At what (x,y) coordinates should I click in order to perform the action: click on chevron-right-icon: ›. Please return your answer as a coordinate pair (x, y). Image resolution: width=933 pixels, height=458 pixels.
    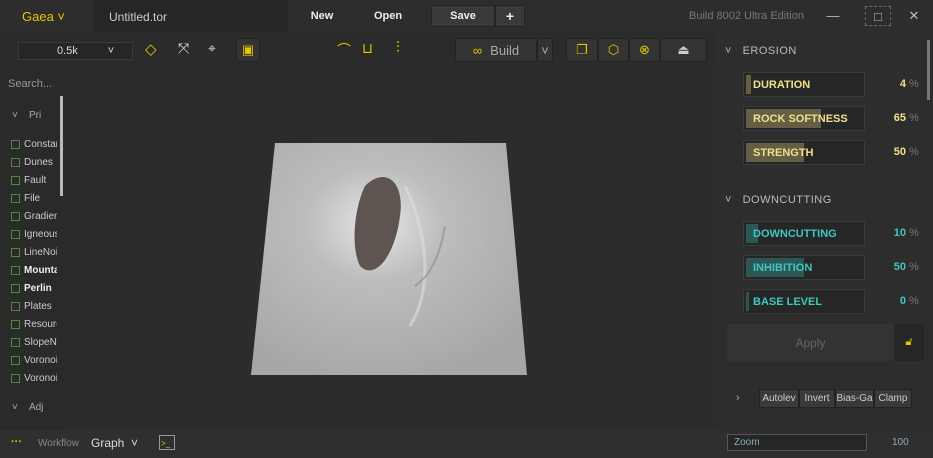
    Looking at the image, I should click on (738, 398).